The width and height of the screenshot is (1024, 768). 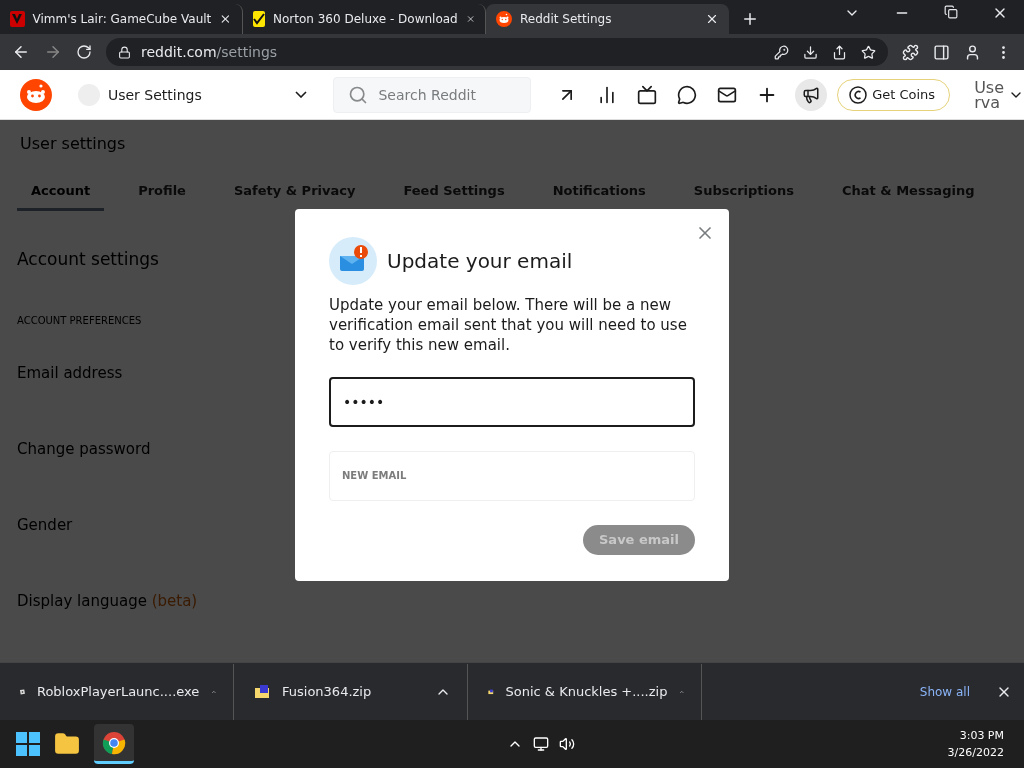 What do you see at coordinates (53, 52) in the screenshot?
I see `forward-icon` at bounding box center [53, 52].